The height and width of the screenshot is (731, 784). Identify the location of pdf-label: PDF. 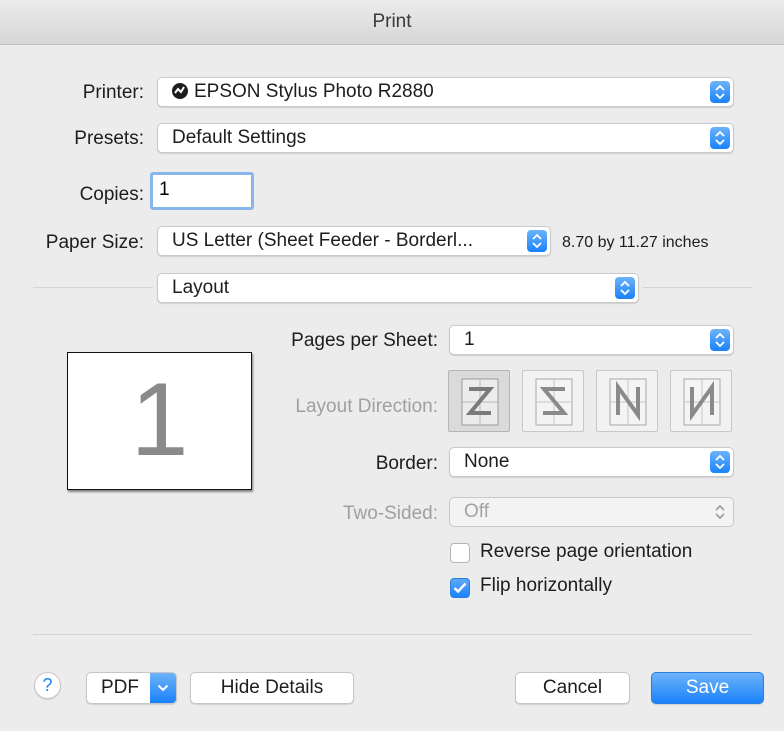
(120, 687).